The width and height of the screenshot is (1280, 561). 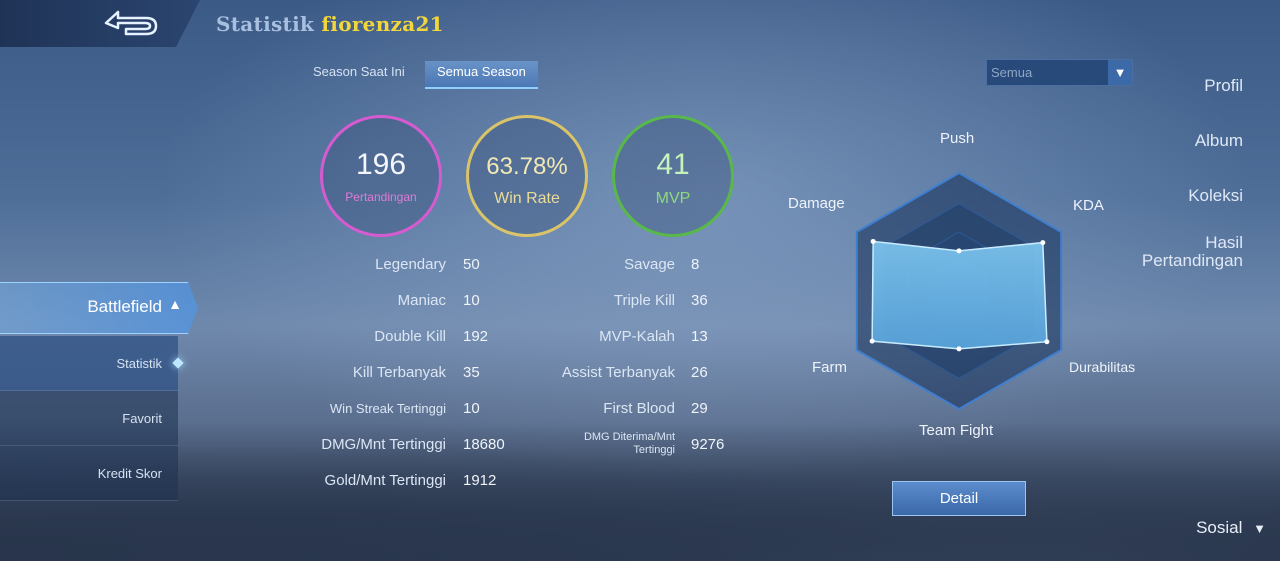 I want to click on radar-label-team-fight: Team Fight, so click(x=956, y=430).